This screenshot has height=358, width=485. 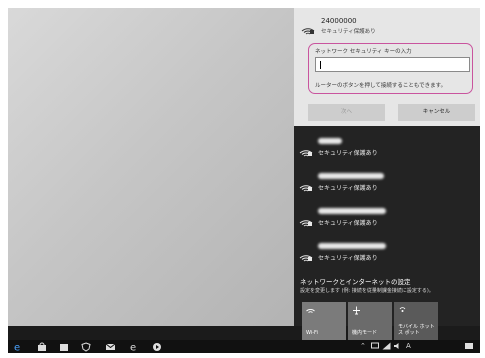 I want to click on media-icon, so click(x=156, y=346).